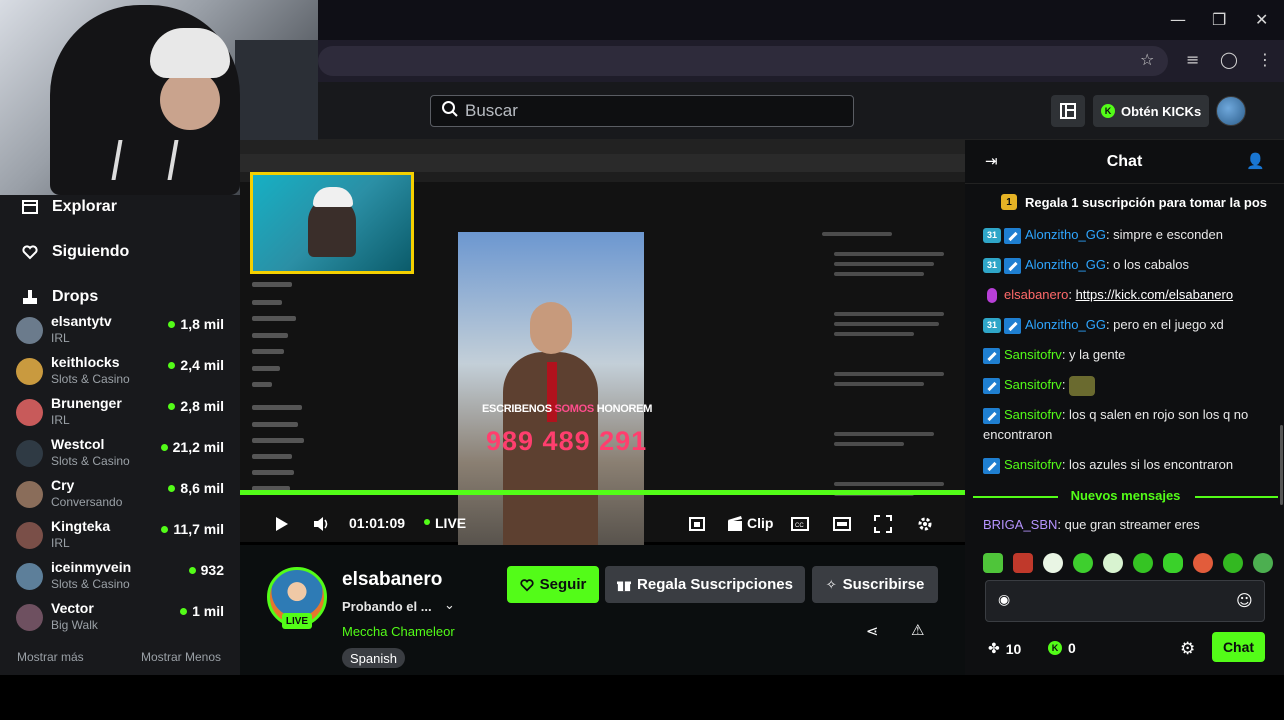 This screenshot has width=1284, height=720. What do you see at coordinates (1128, 524) in the screenshot?
I see `chat-text: : que gran streamer eres` at bounding box center [1128, 524].